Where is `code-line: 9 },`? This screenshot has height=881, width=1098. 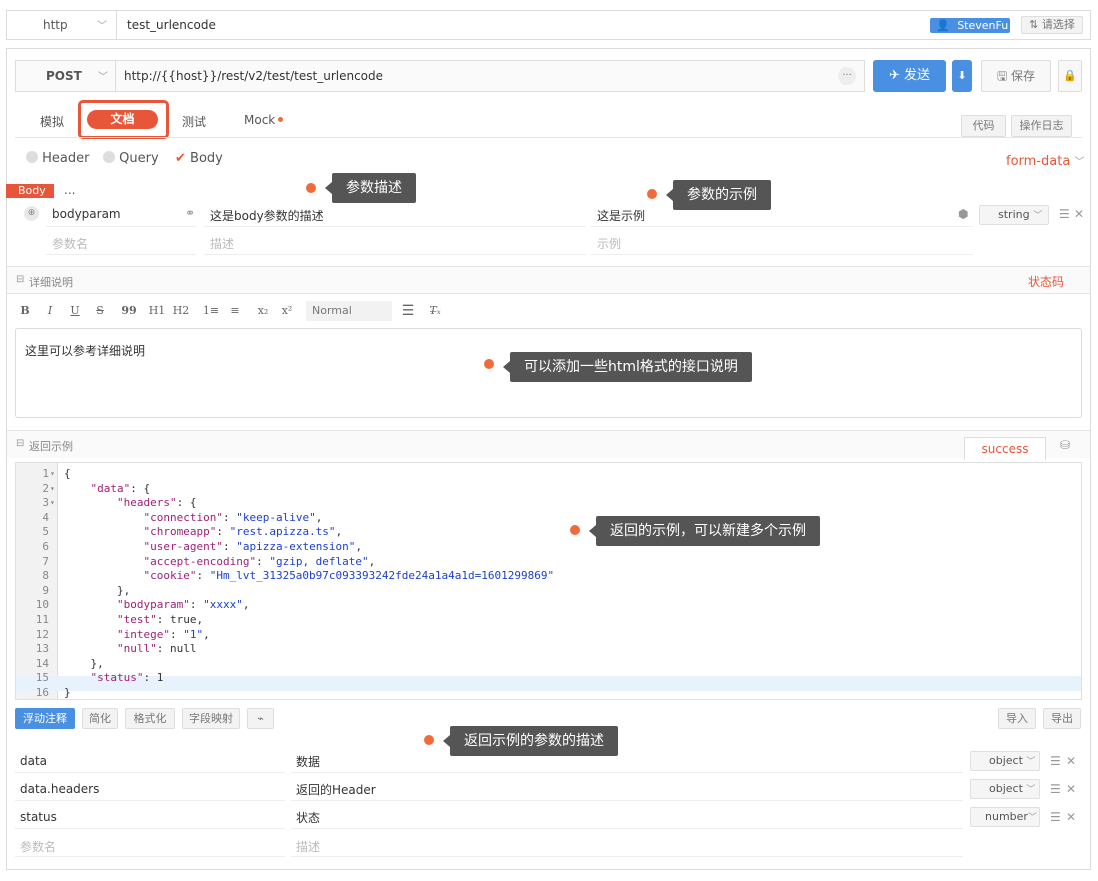 code-line: 9 }, is located at coordinates (548, 591).